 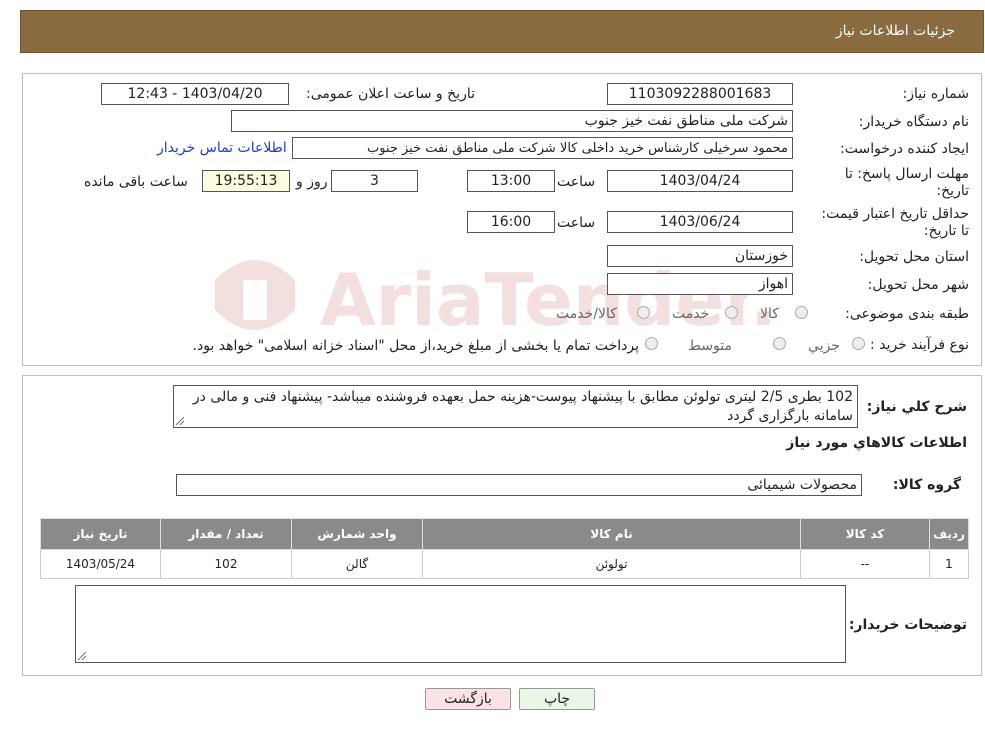 What do you see at coordinates (936, 94) in the screenshot?
I see `need-number-label: شماره نیاز:` at bounding box center [936, 94].